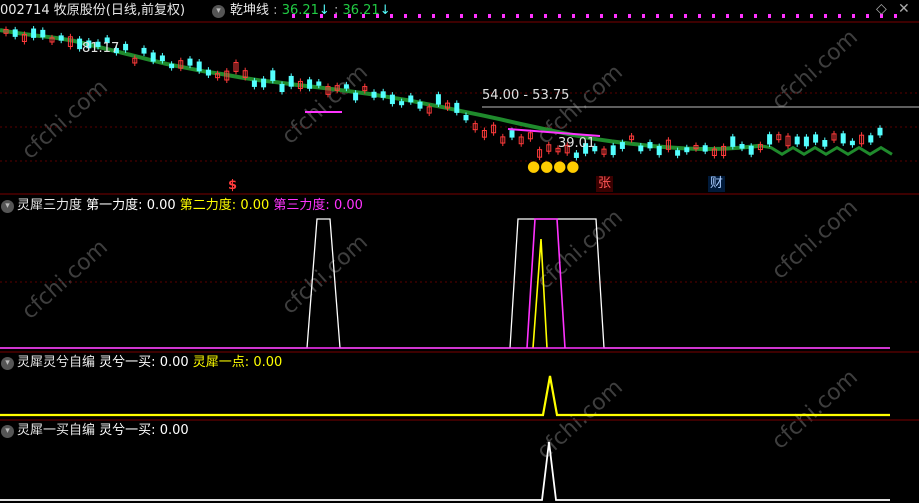 This screenshot has height=503, width=919. I want to click on down-arrow-icon-2: ↓, so click(385, 10).